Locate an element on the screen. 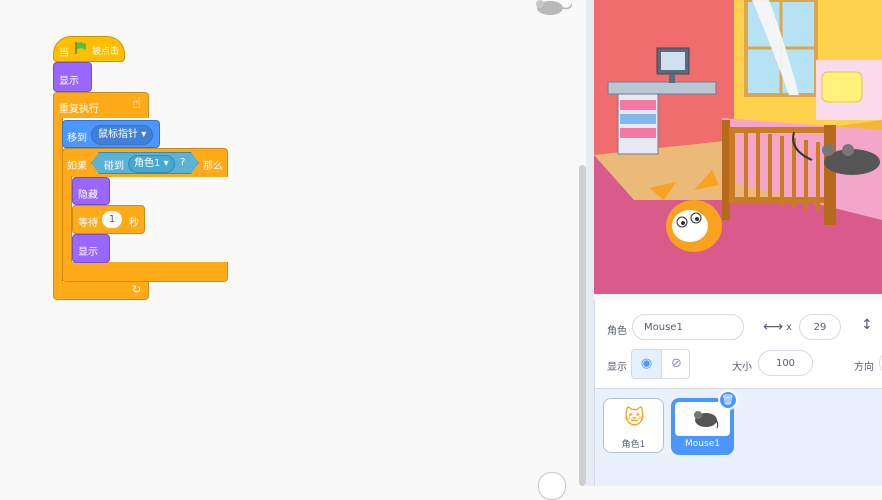  if-bottom is located at coordinates (145, 272).